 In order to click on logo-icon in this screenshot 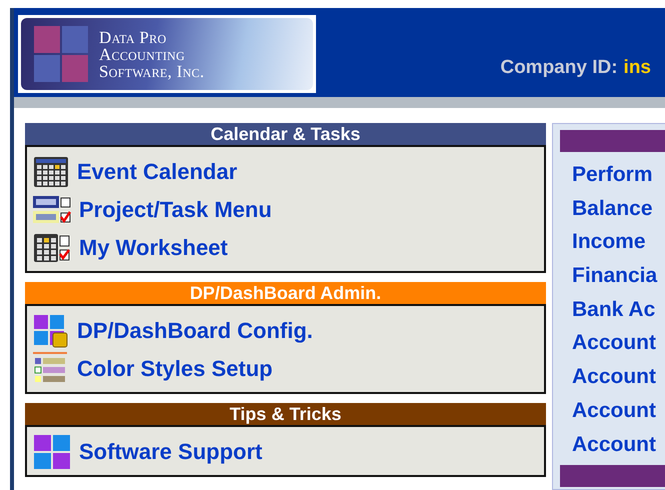, I will do `click(61, 54)`.